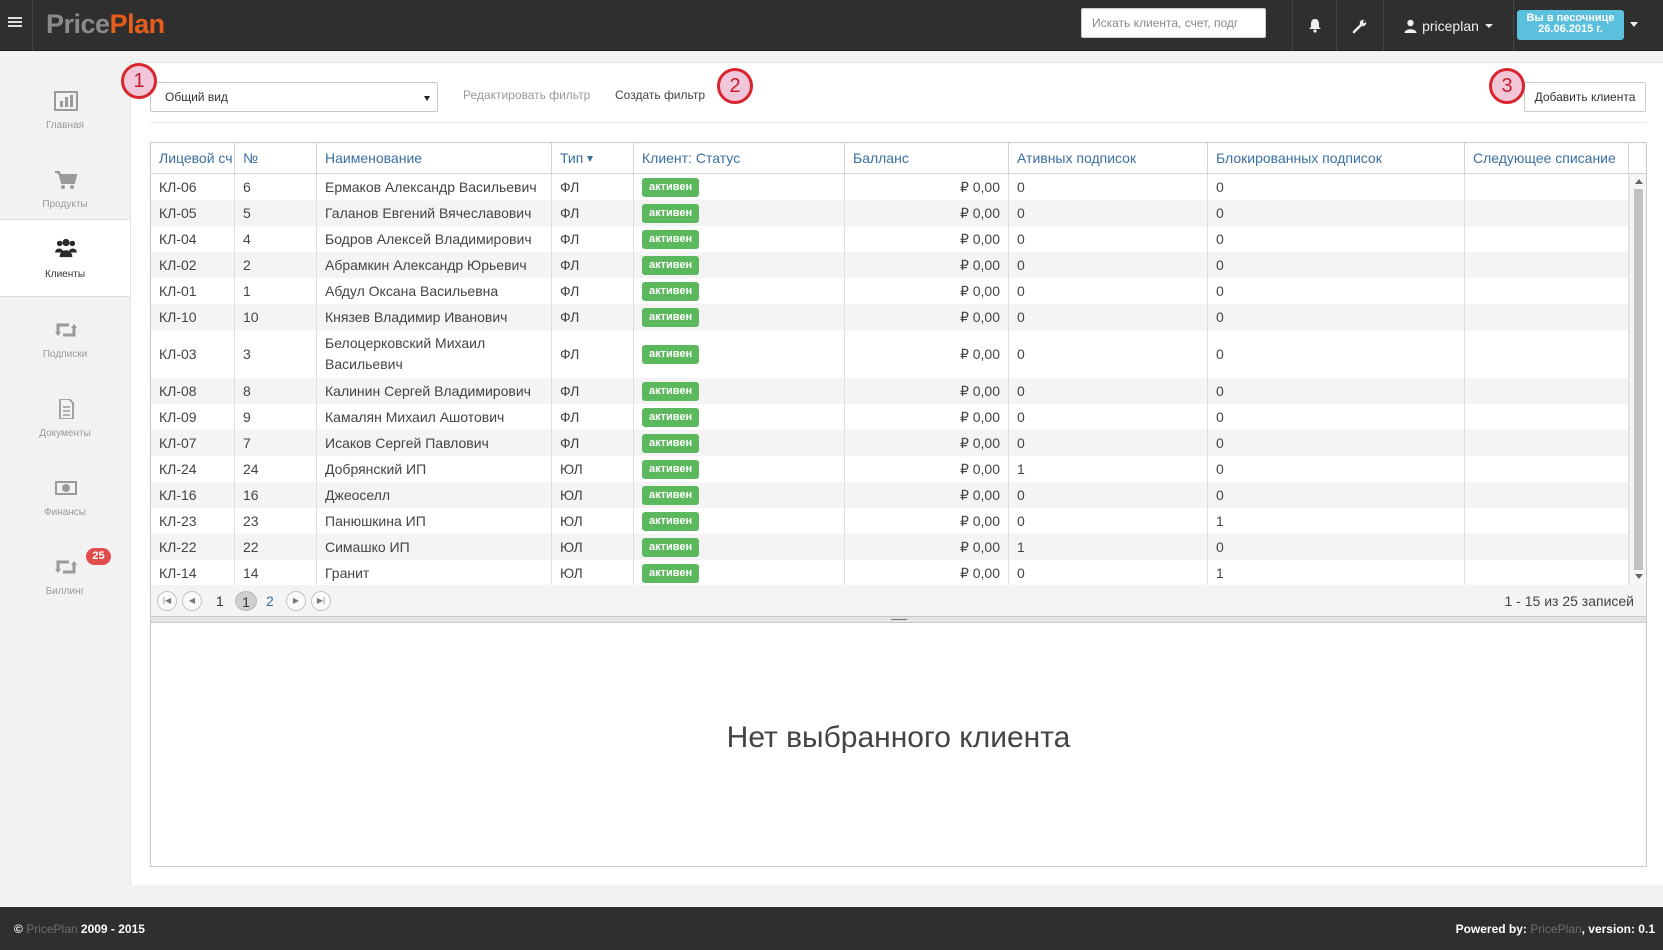 The width and height of the screenshot is (1663, 950). What do you see at coordinates (167, 601) in the screenshot?
I see `first-page-icon: |◀` at bounding box center [167, 601].